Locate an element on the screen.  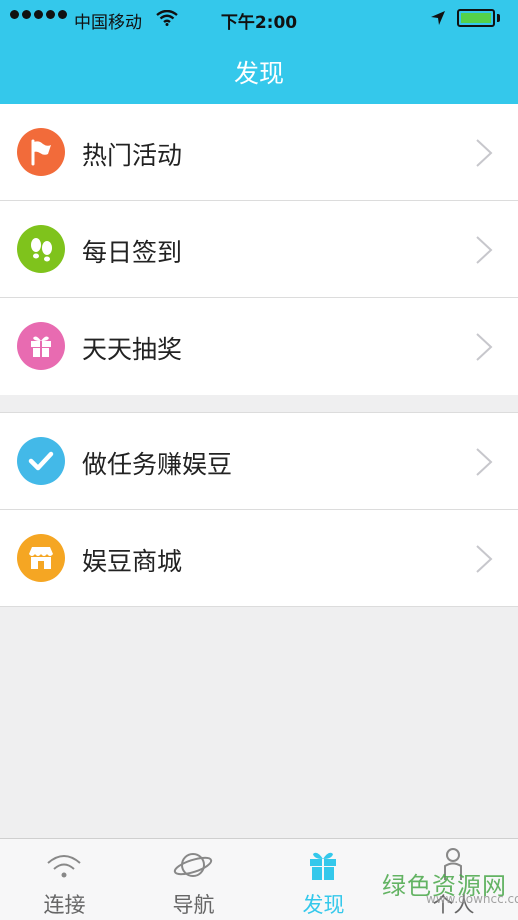
tab-connect: 连接 is located at coordinates (64, 879).